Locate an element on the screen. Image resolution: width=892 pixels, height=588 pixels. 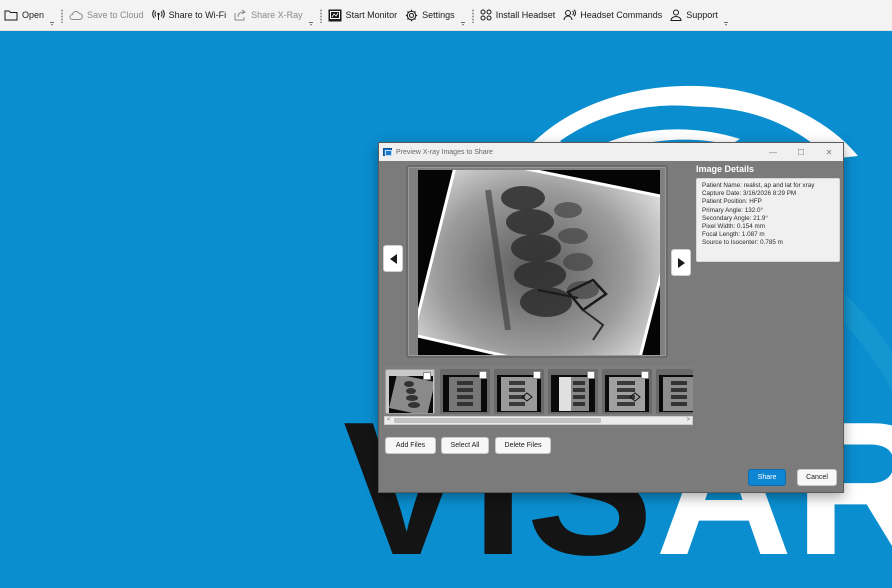
image-details-heading: Image Details is located at coordinates (725, 169).